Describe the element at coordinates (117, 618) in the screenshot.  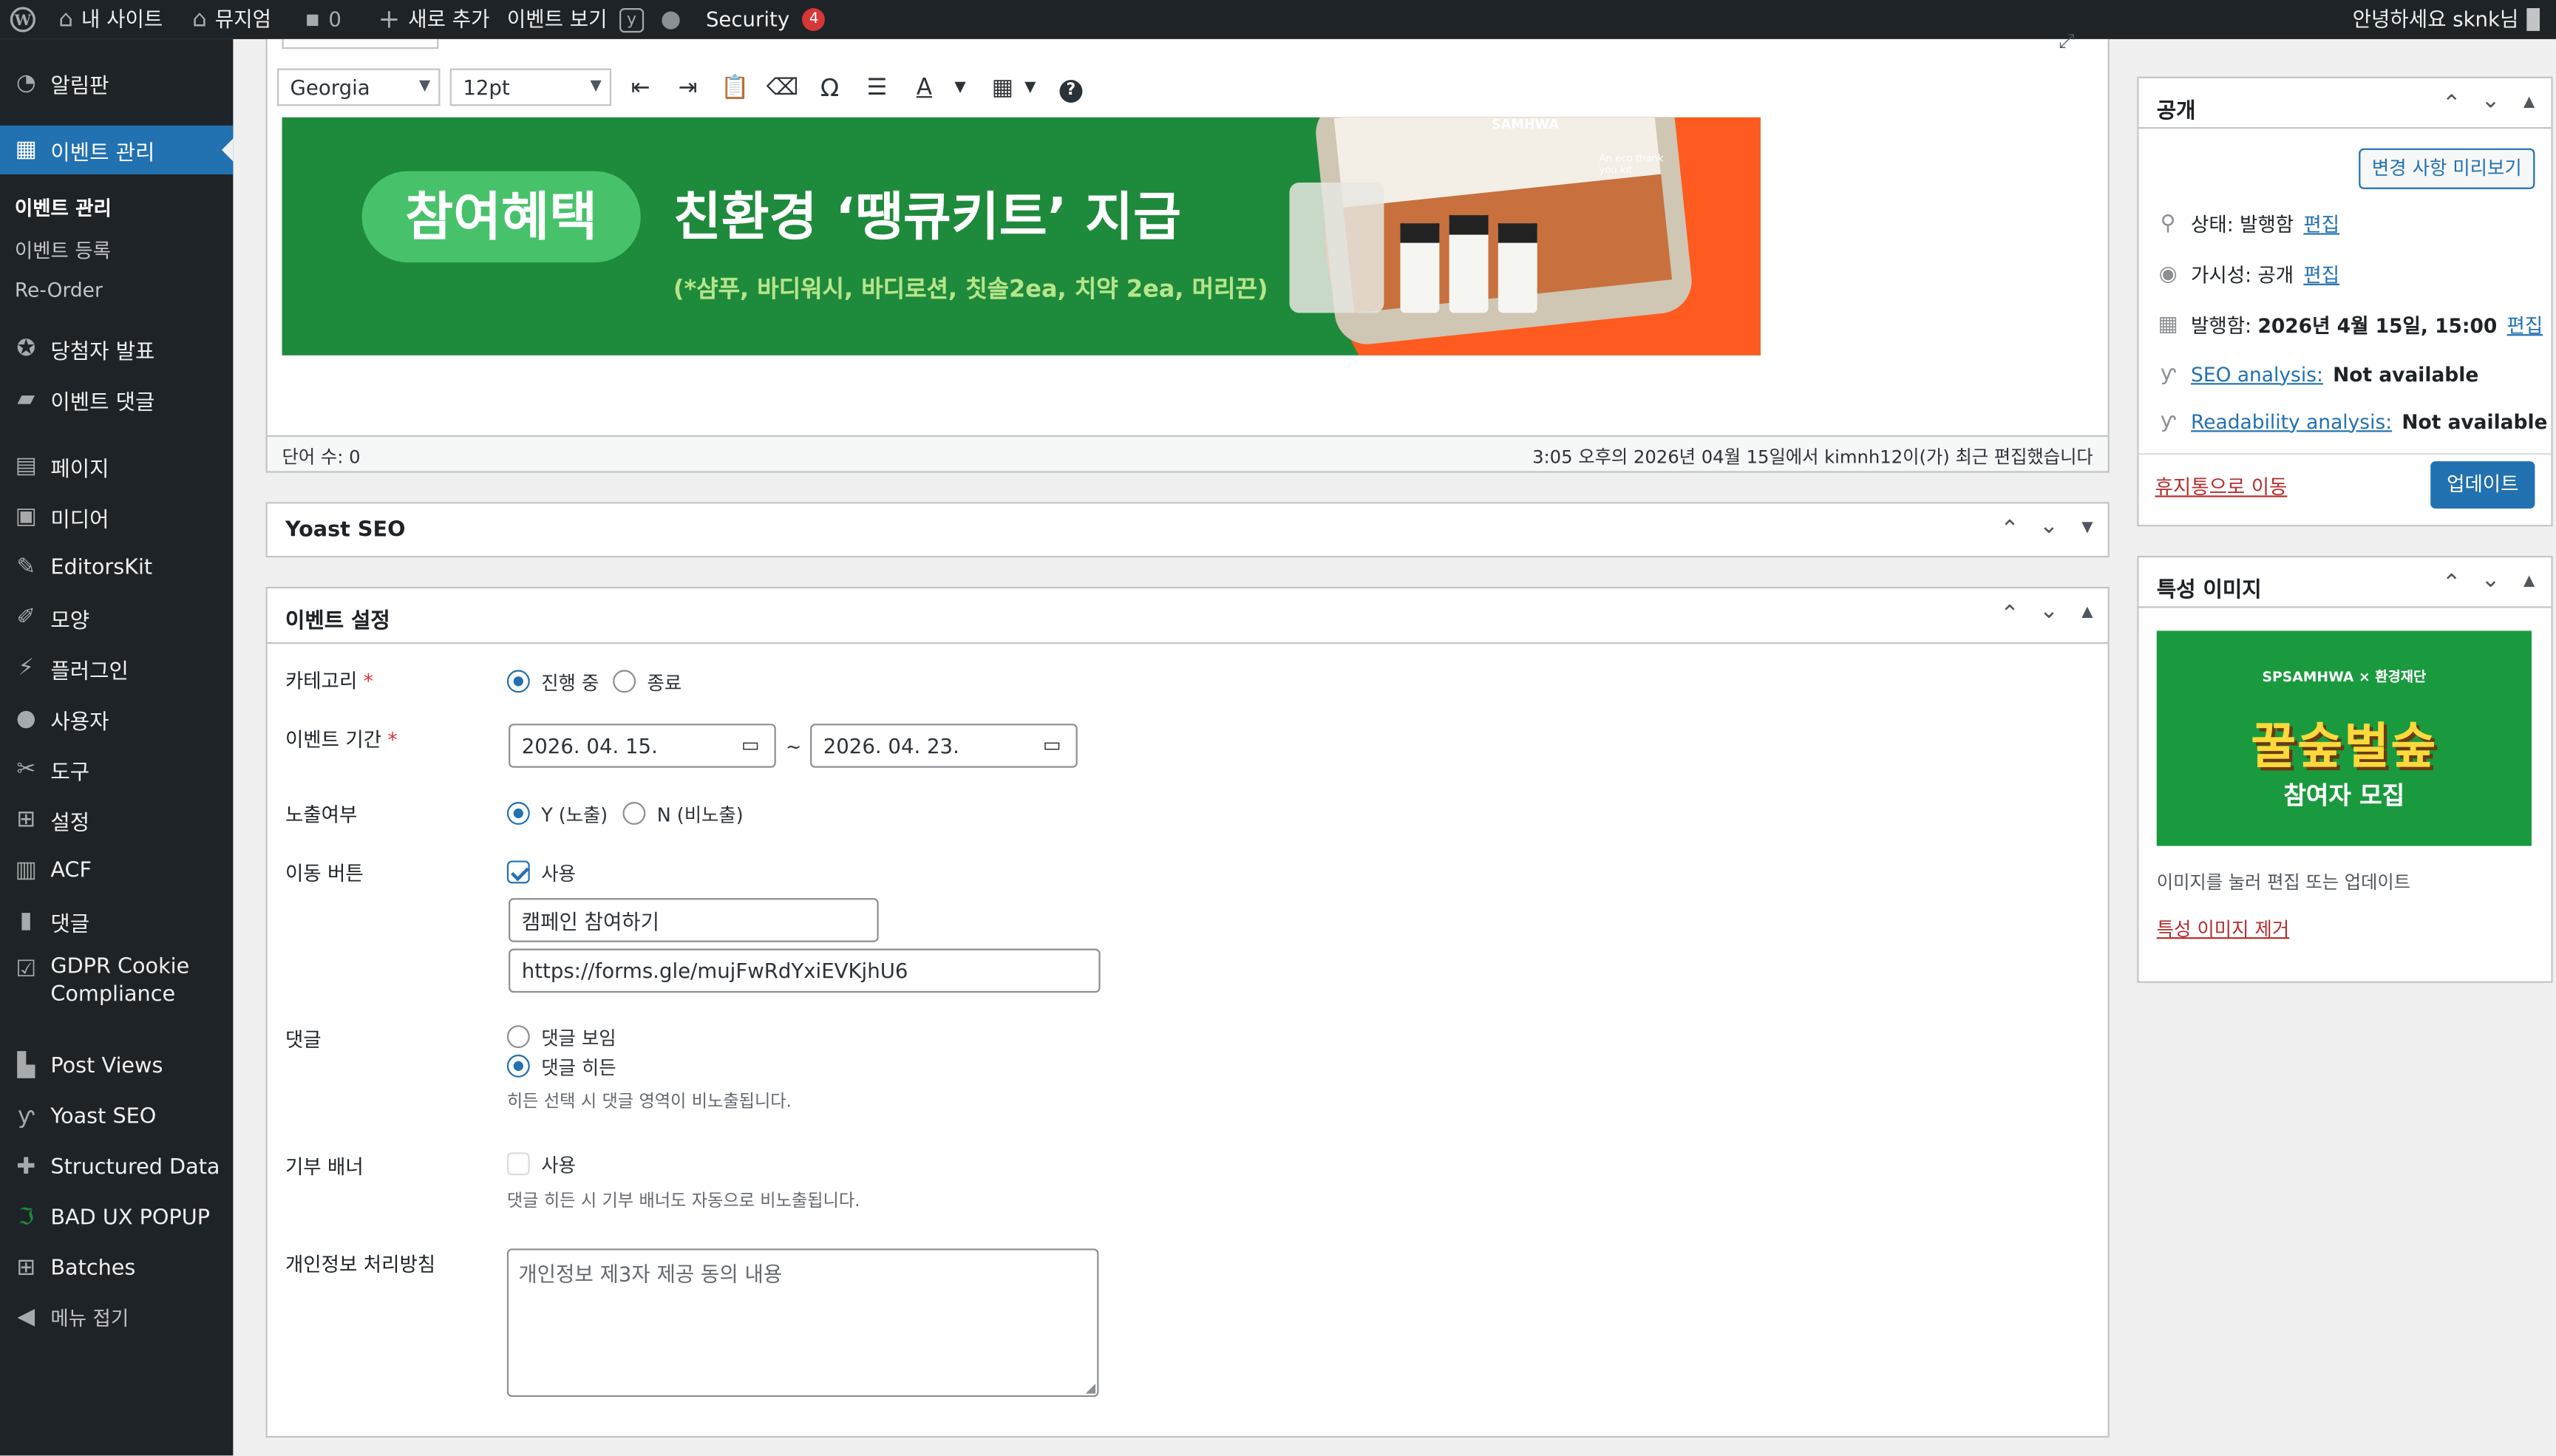
I see `menu-appearance: ✐ 모양` at that location.